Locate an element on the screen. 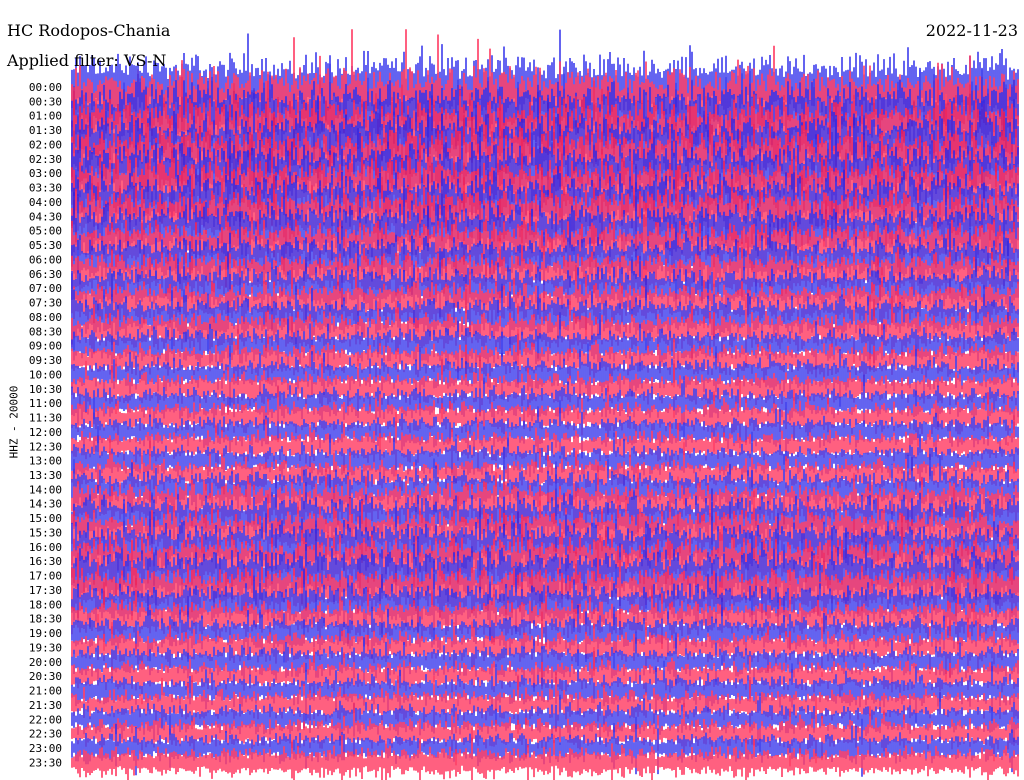 This screenshot has width=1024, height=780. time-label: 21:30 is located at coordinates (45, 705).